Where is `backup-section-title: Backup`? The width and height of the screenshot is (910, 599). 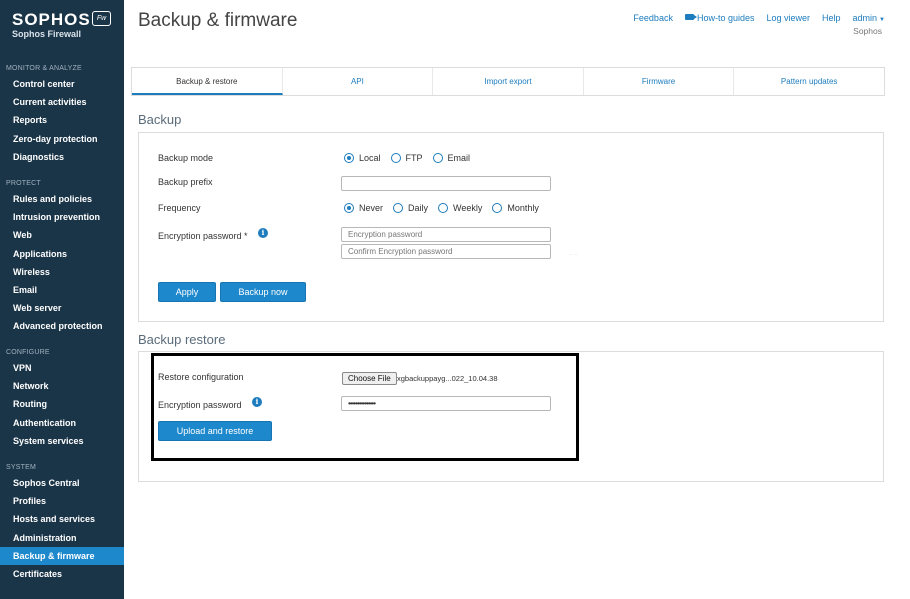 backup-section-title: Backup is located at coordinates (160, 119).